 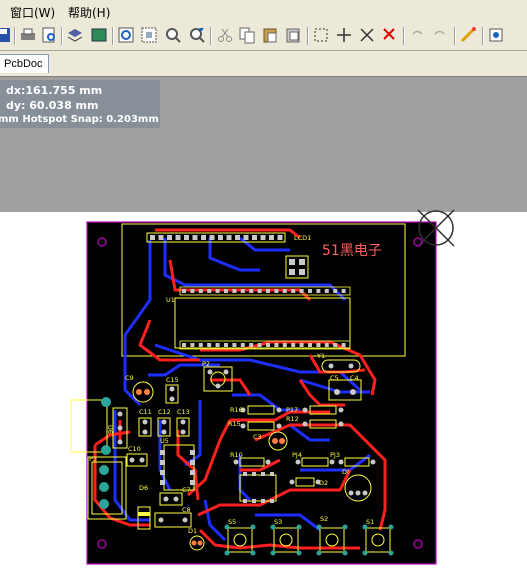 I want to click on label-d6: D6, so click(x=143, y=488).